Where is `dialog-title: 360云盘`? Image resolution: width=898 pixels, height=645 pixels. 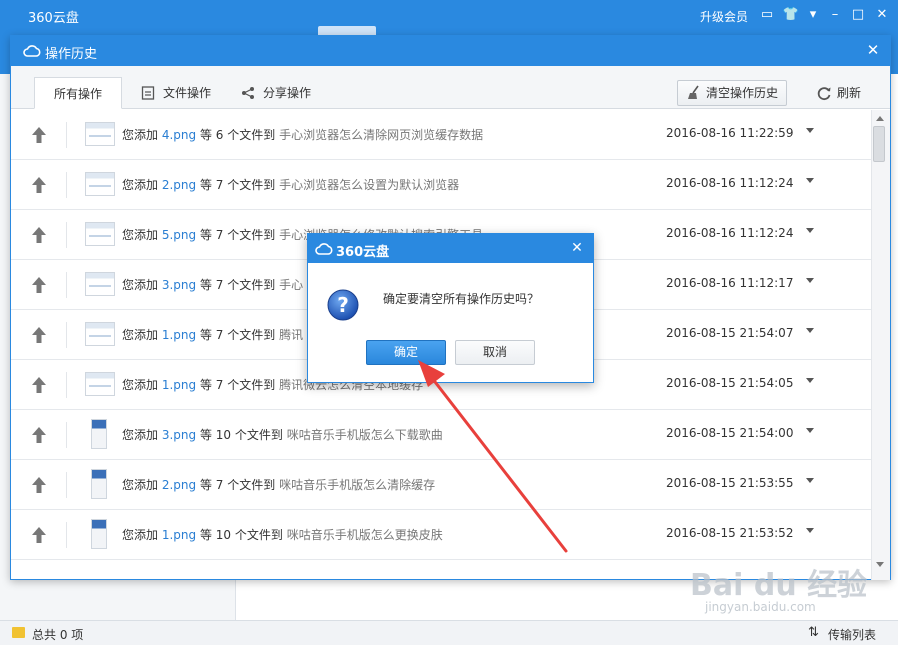 dialog-title: 360云盘 is located at coordinates (363, 252).